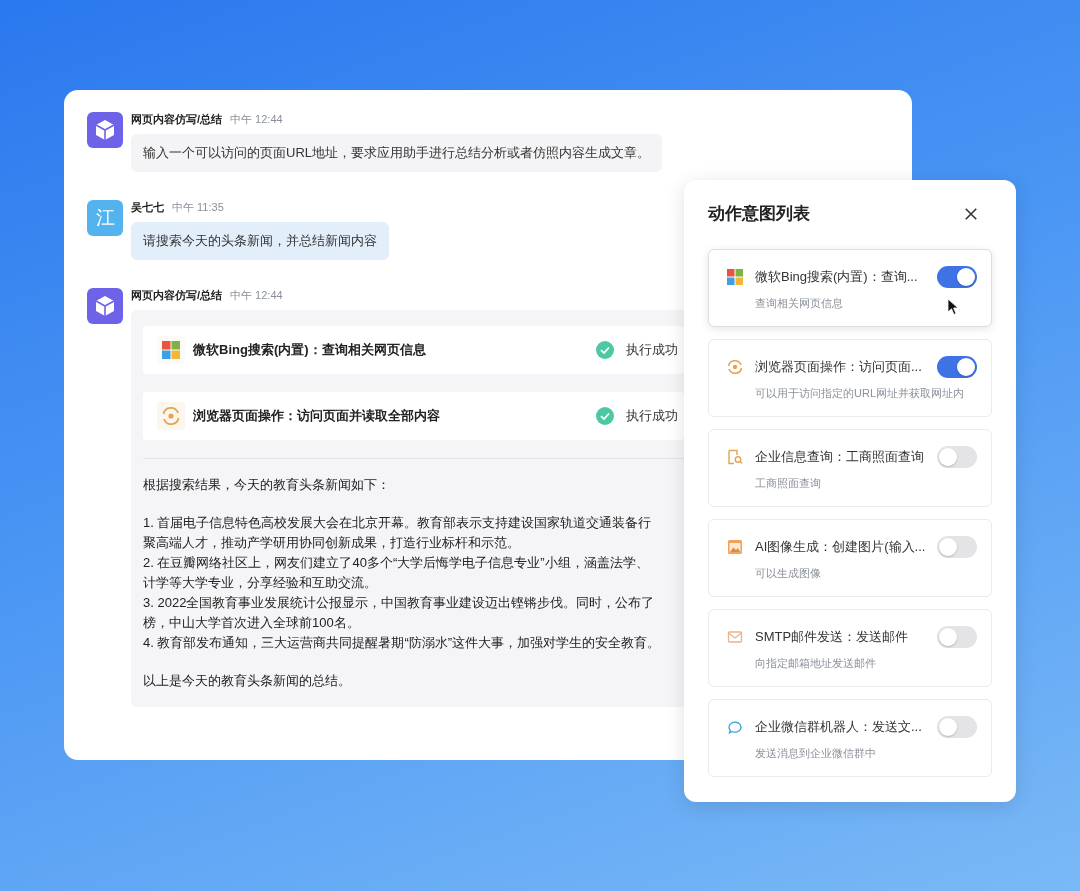 This screenshot has width=1080, height=891. Describe the element at coordinates (247, 681) in the screenshot. I see `answer-text: 以上是今天的教育头条新闻的总结。` at that location.